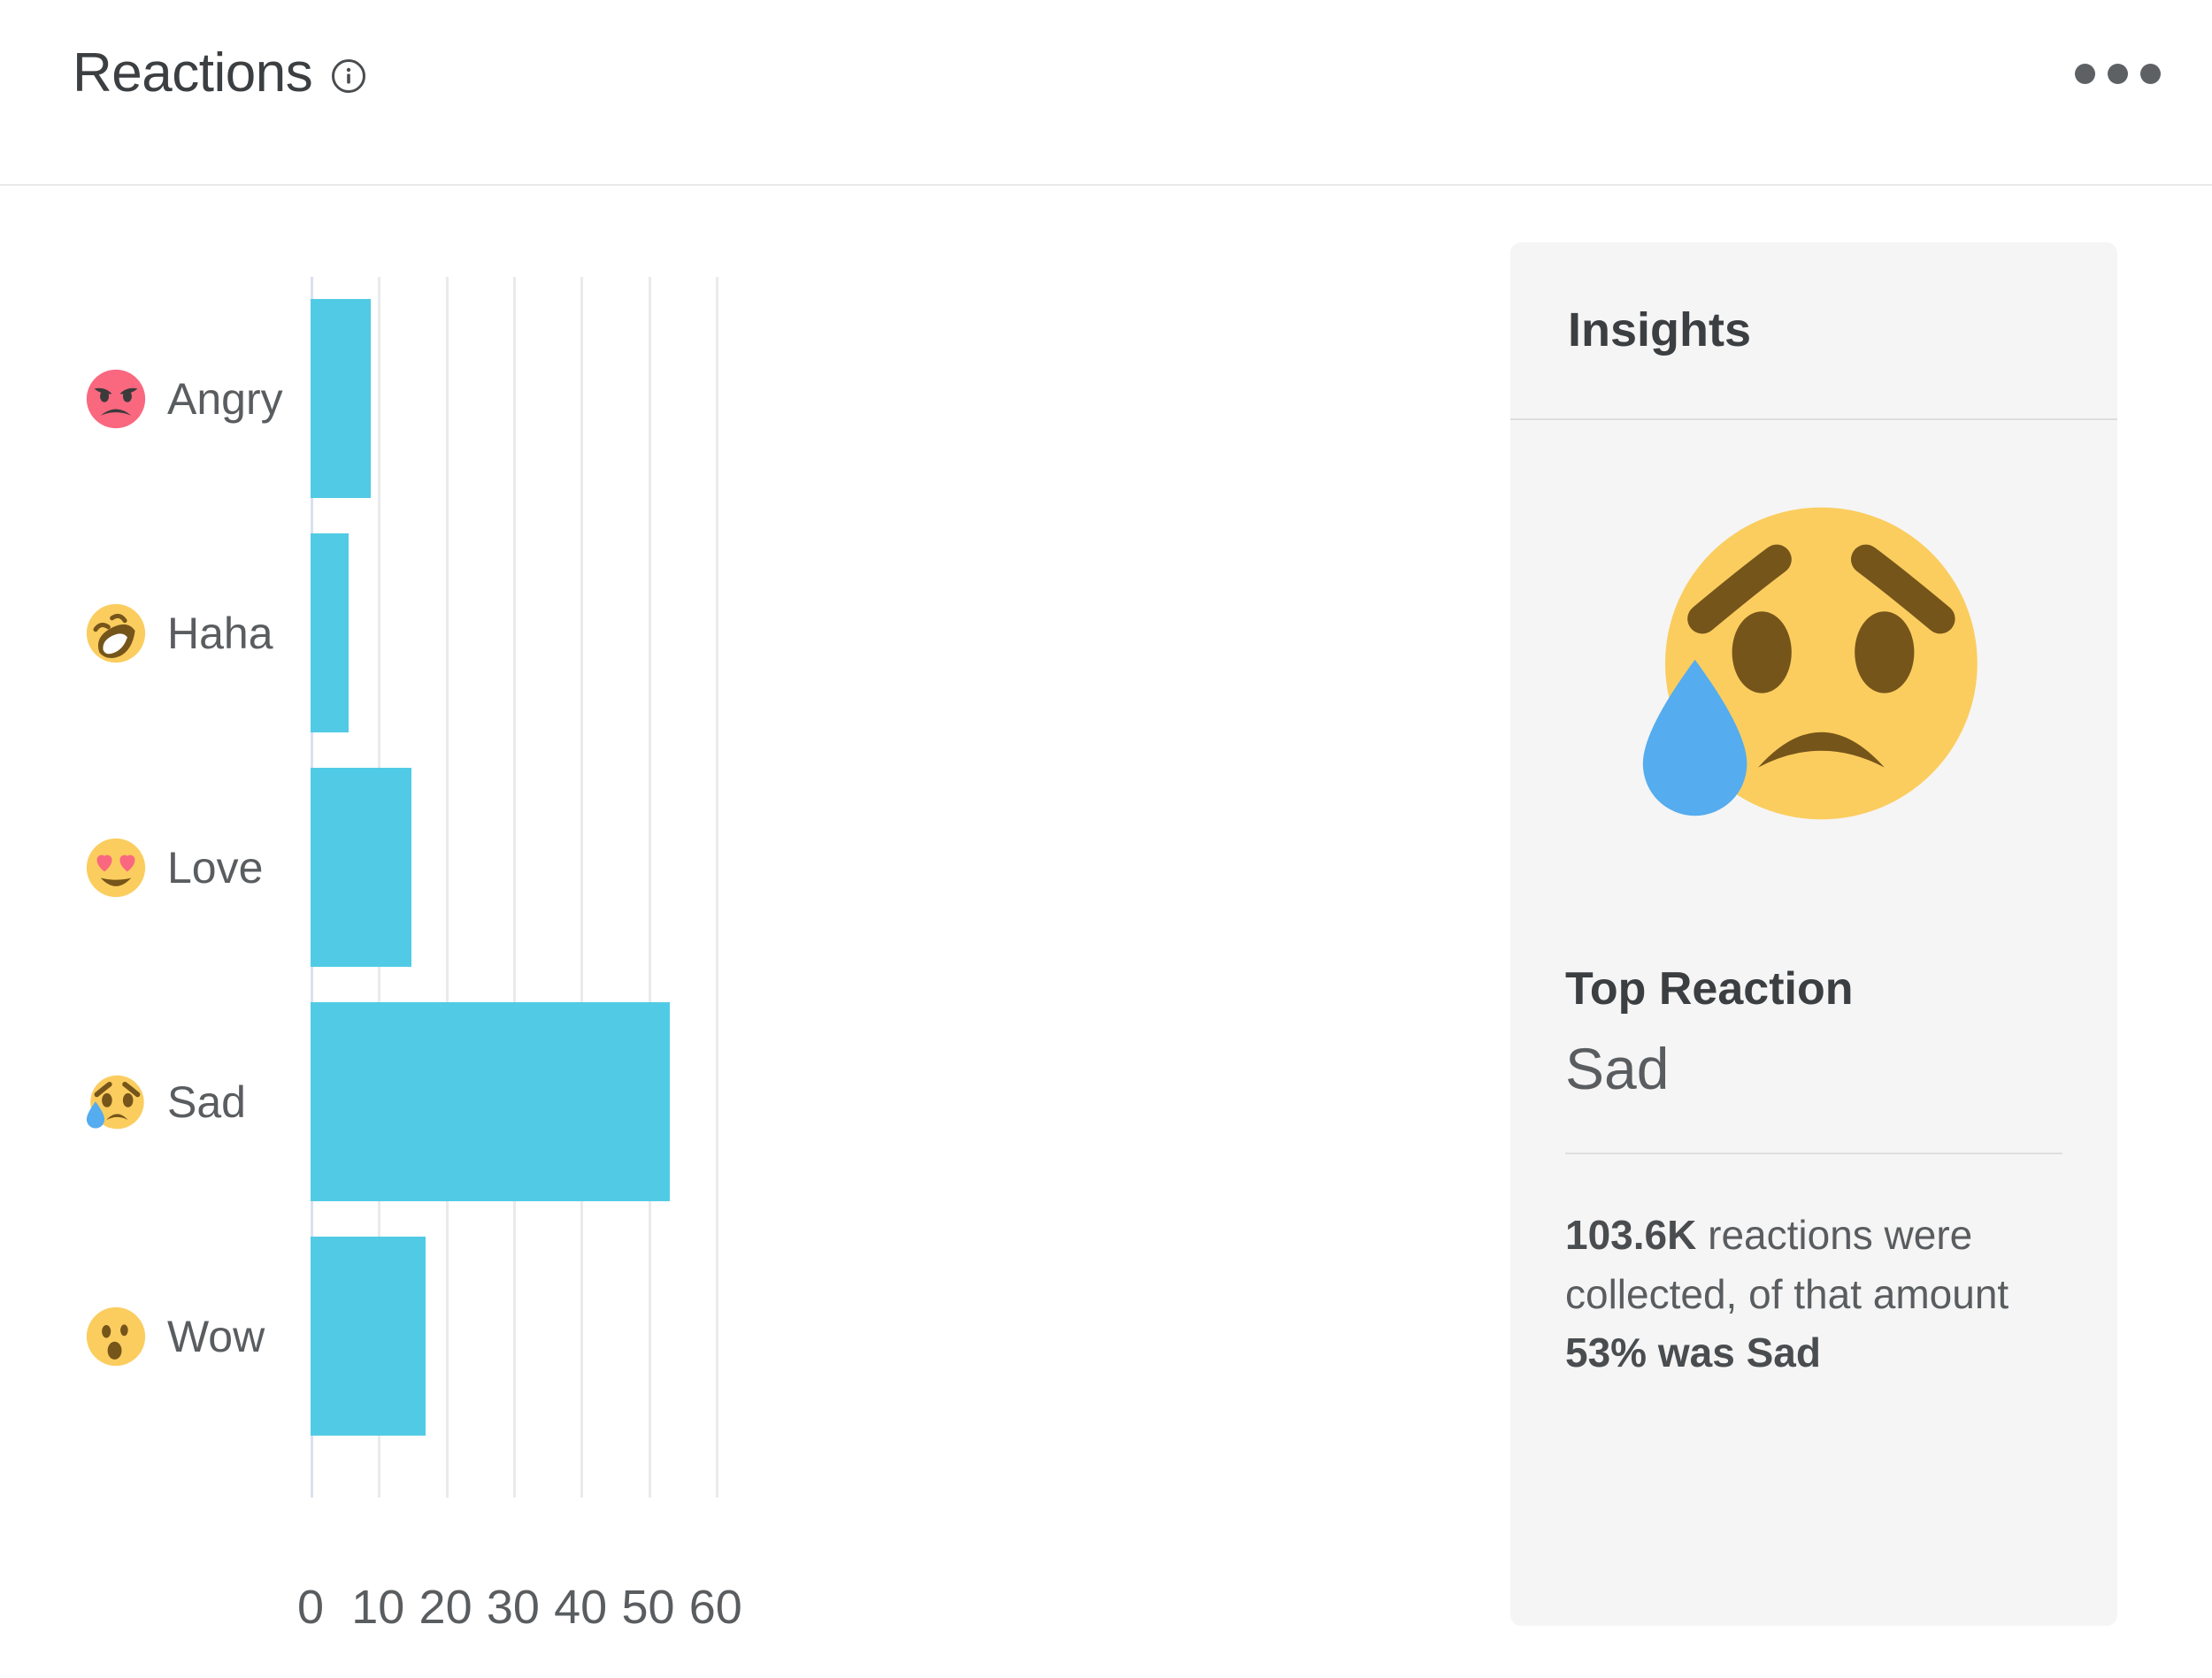  I want to click on wow-face-emoji, so click(116, 1336).